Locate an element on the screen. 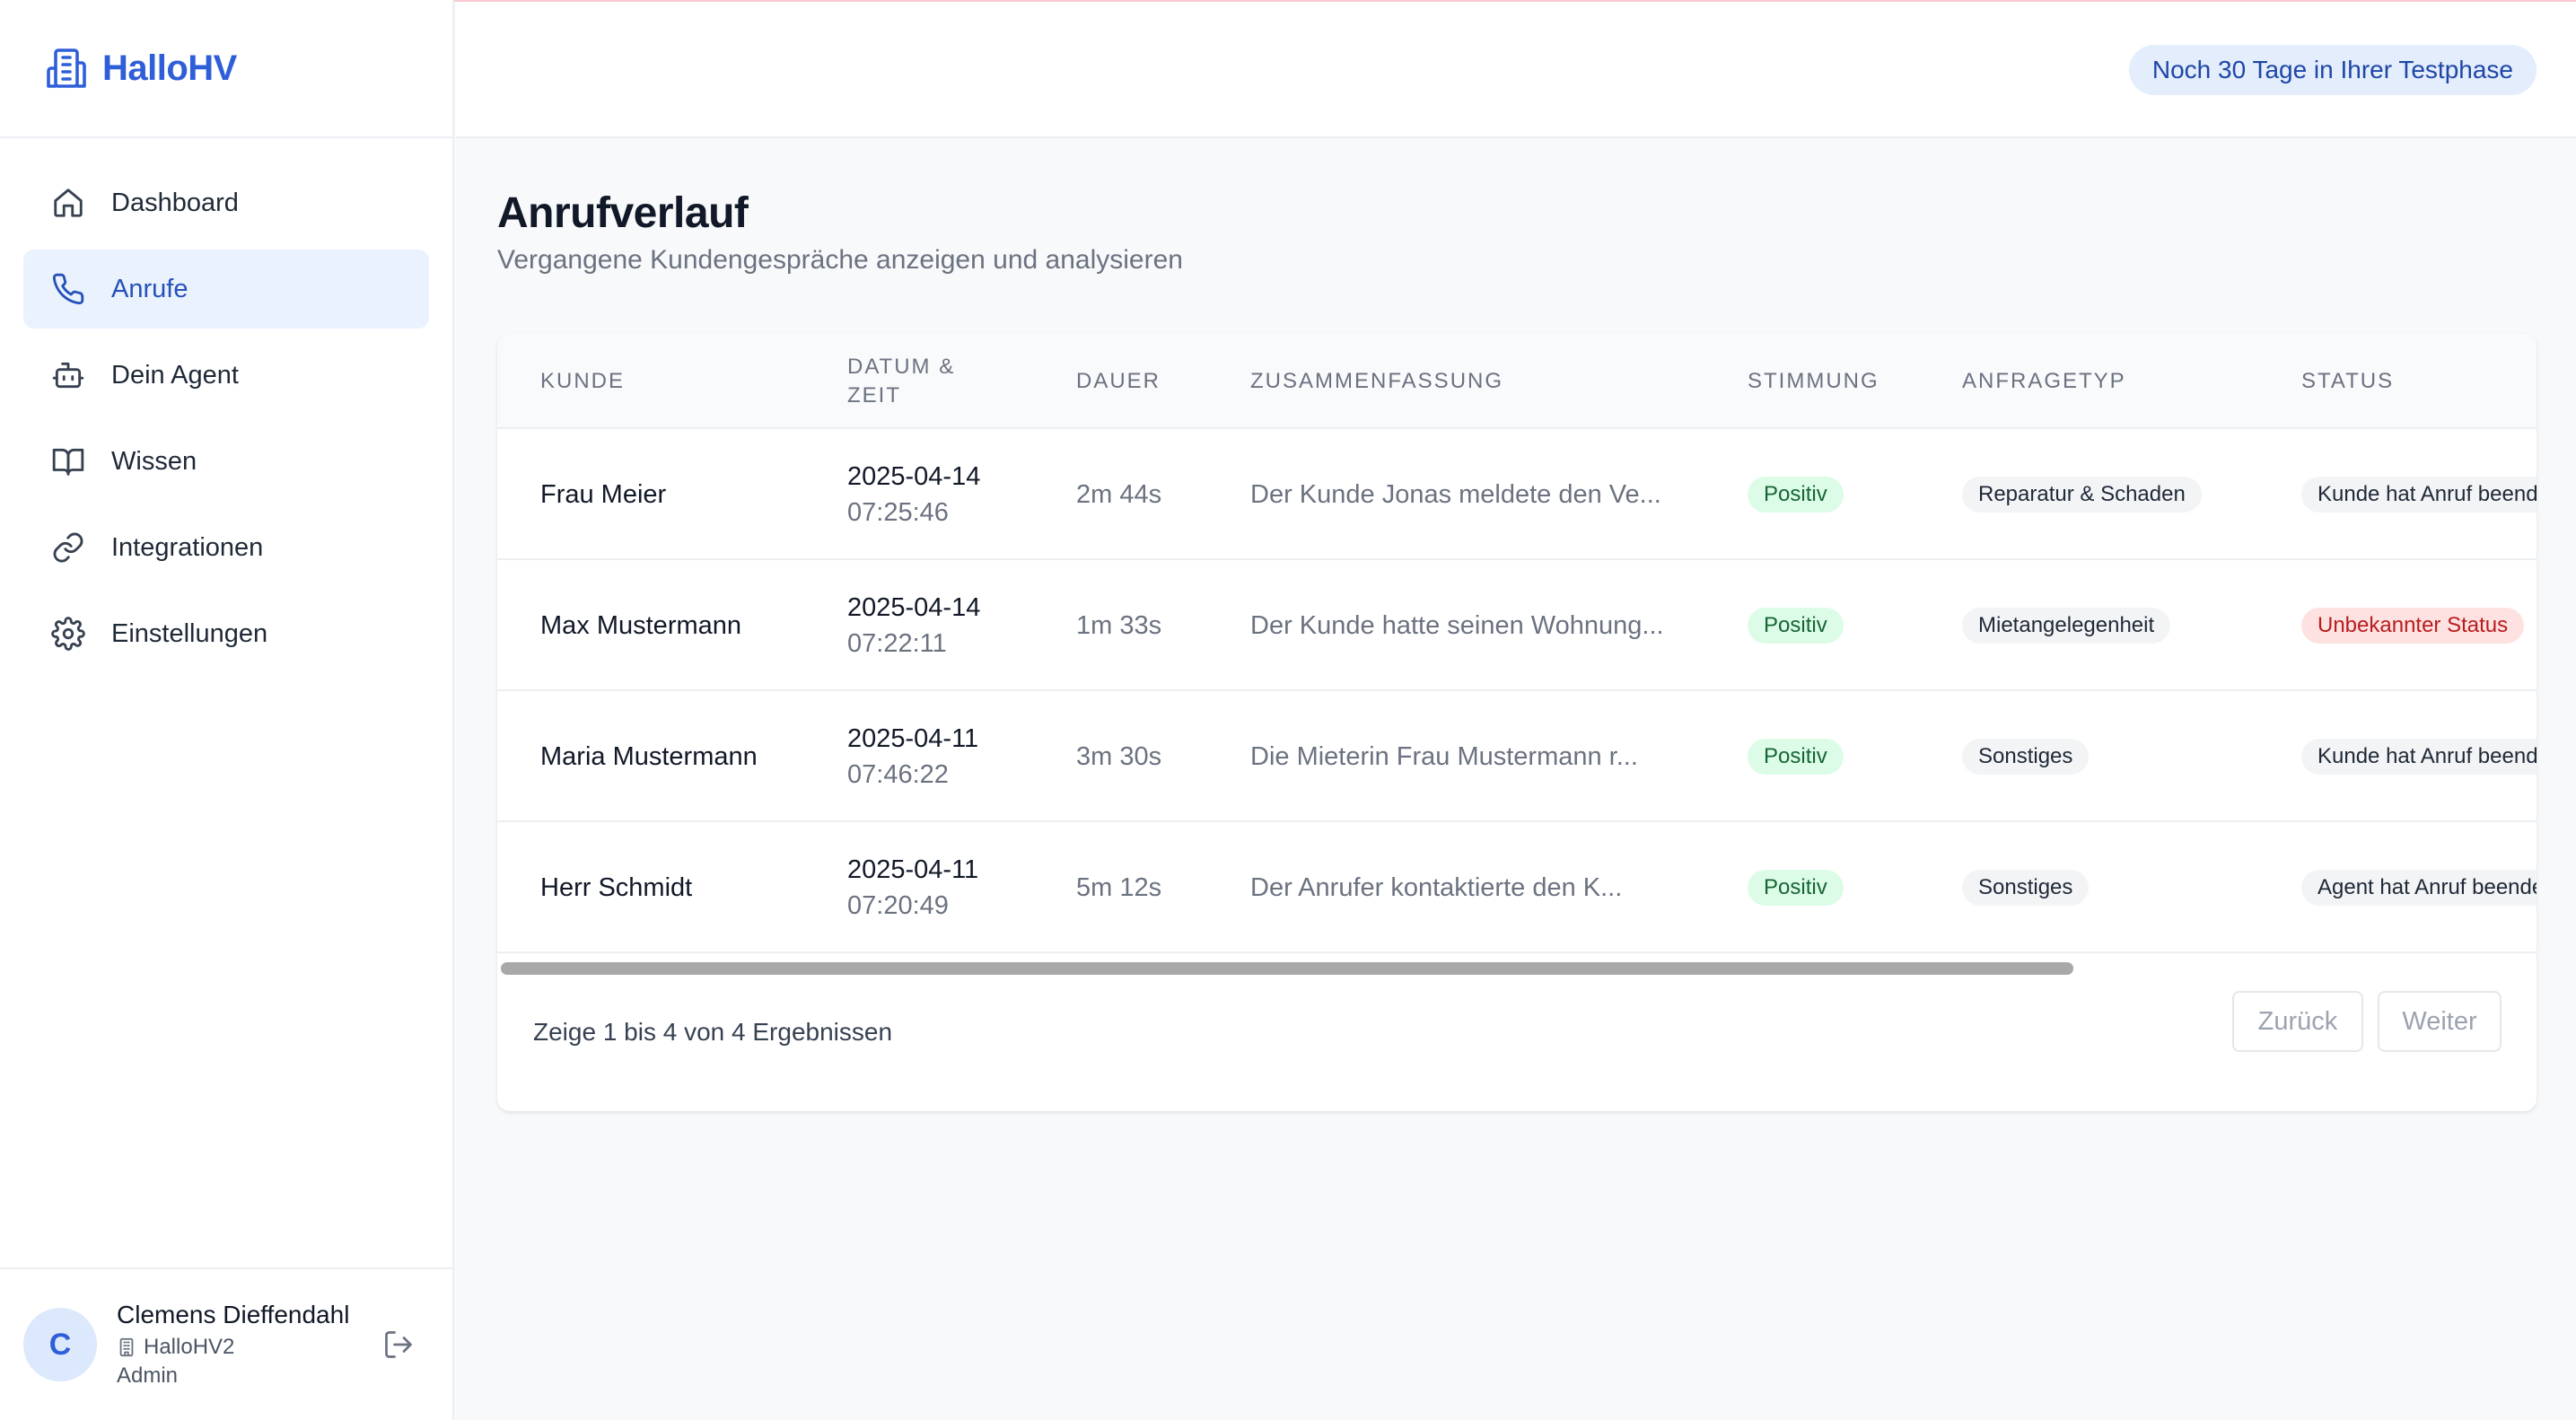  scrollbar-thumb is located at coordinates (1287, 969).